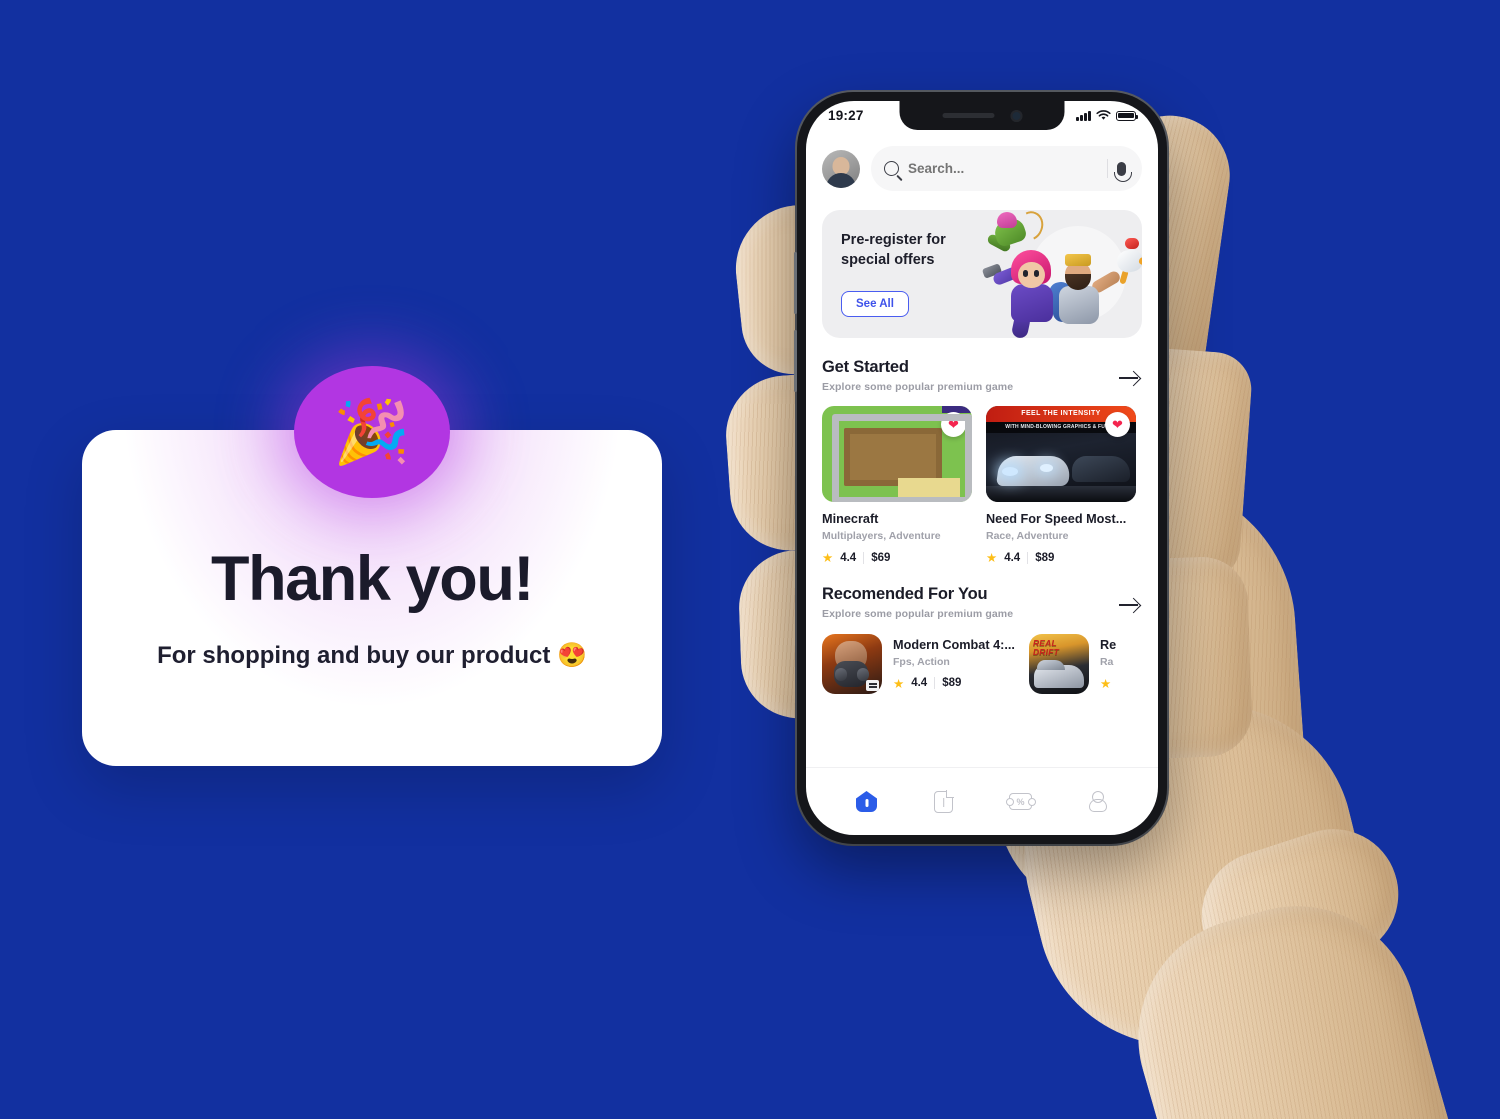 The image size is (1500, 1119). Describe the element at coordinates (881, 557) in the screenshot. I see `game-price: $69` at that location.